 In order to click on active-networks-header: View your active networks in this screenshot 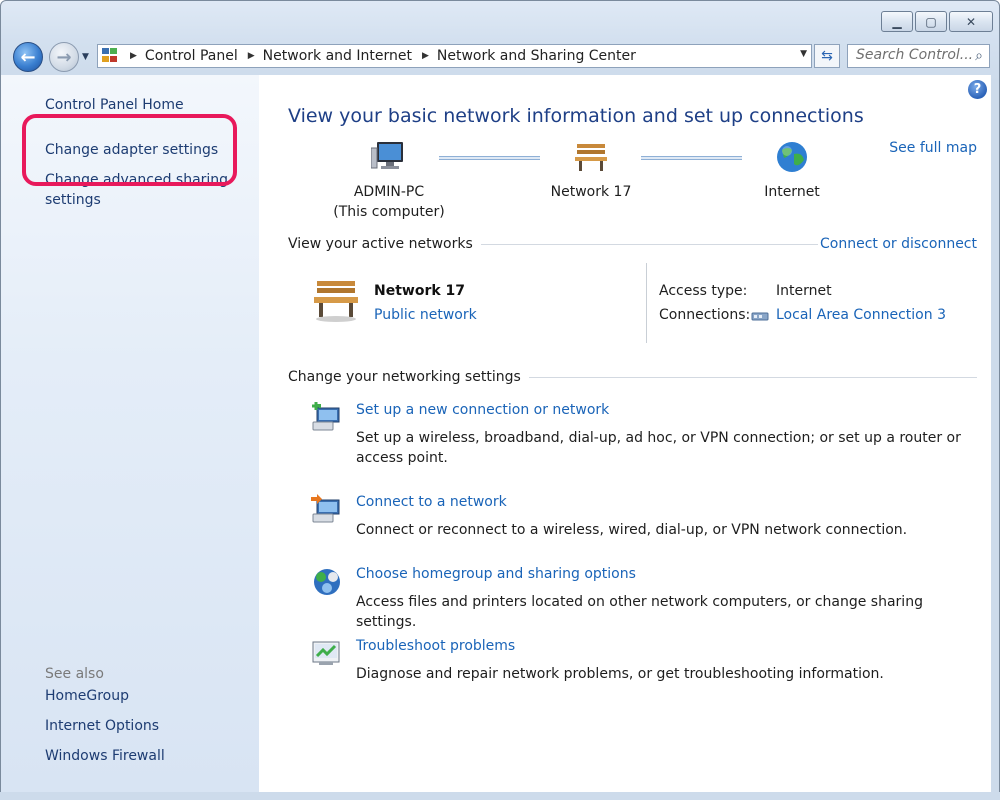, I will do `click(553, 244)`.